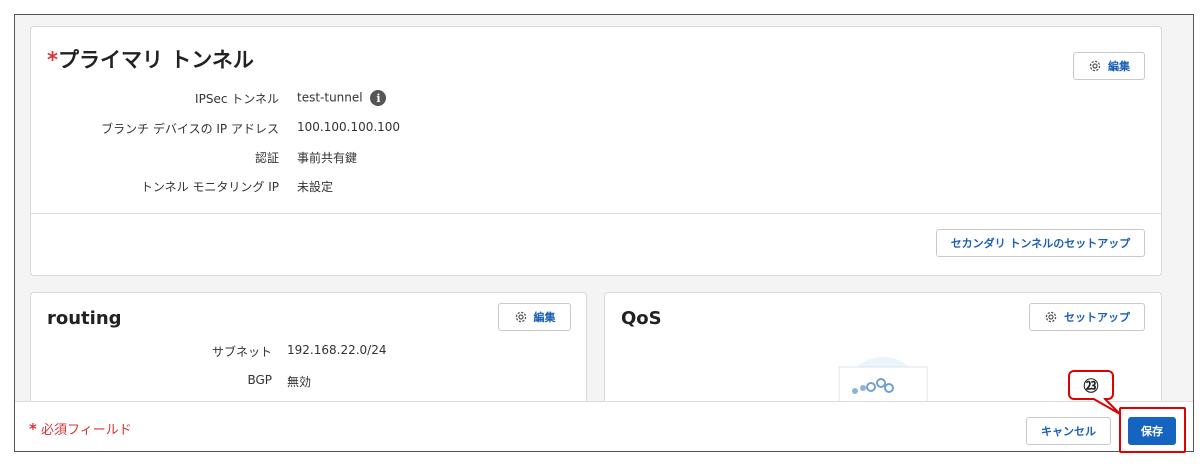 This screenshot has height=468, width=1200. I want to click on field-value: 192.168.22.0/24, so click(337, 350).